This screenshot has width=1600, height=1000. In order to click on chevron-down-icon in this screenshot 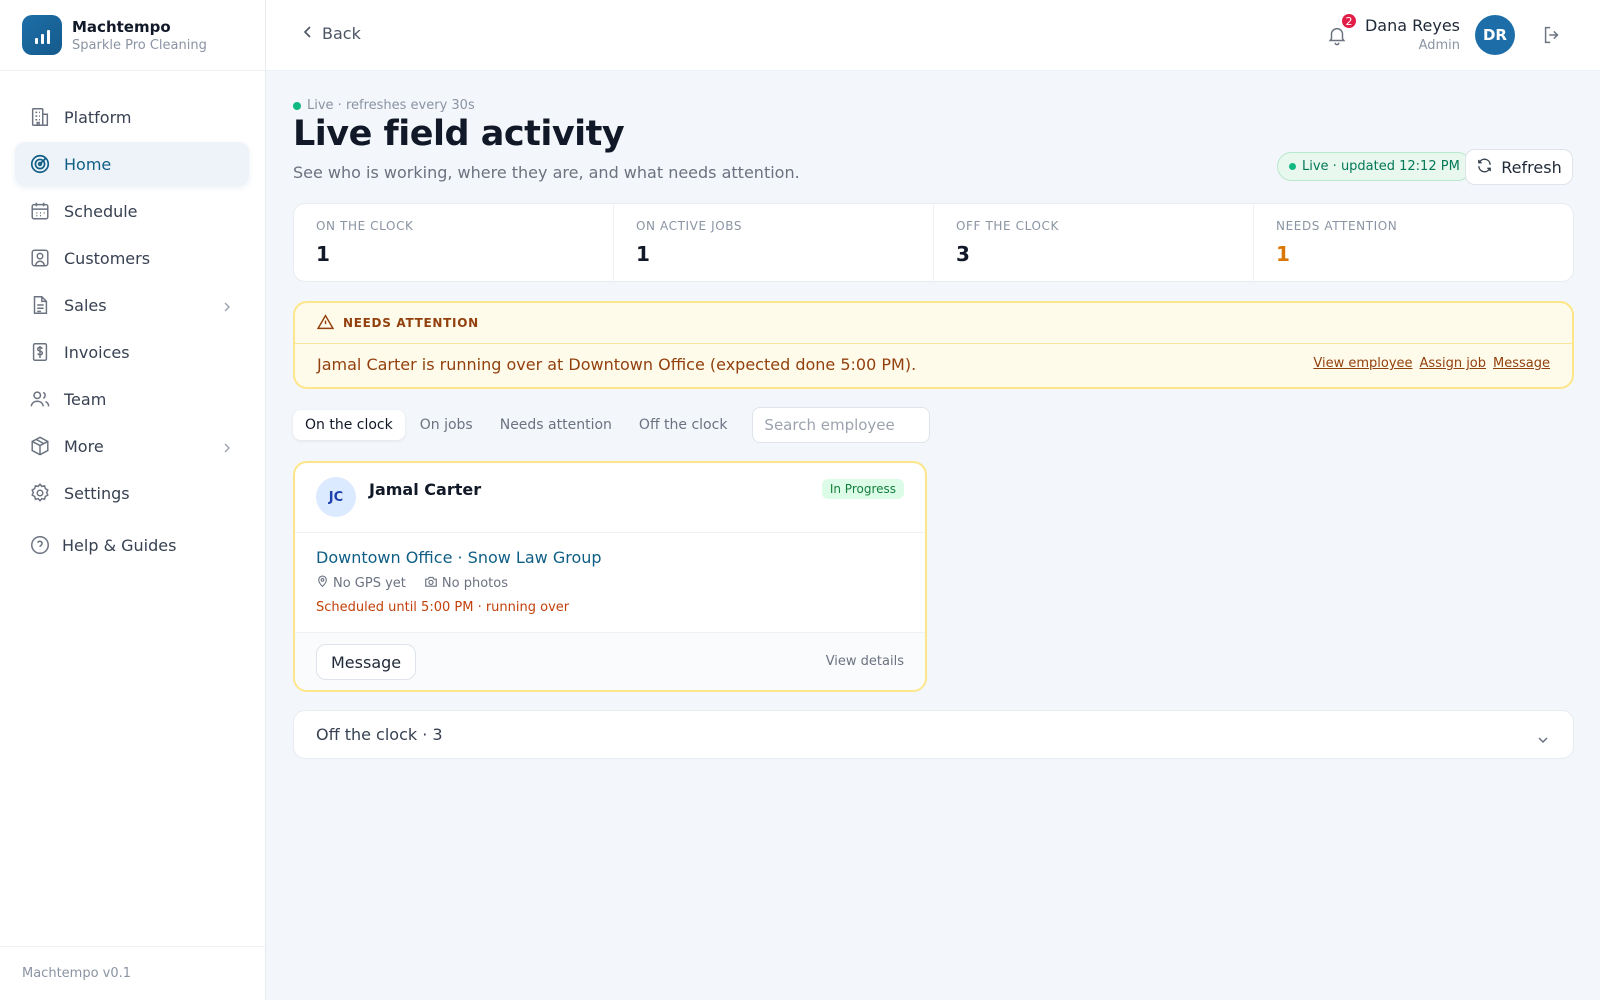, I will do `click(1543, 739)`.